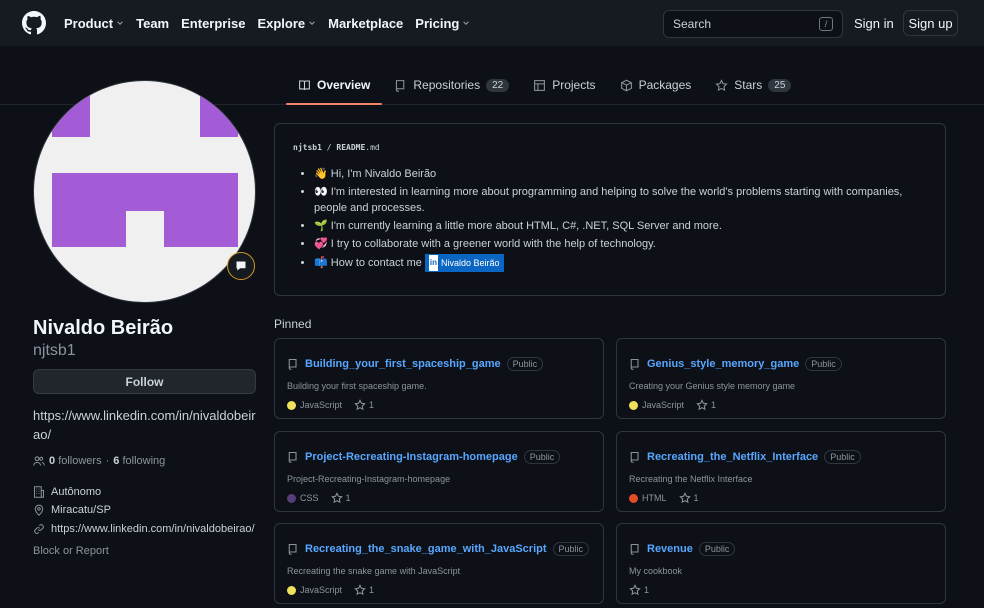 Image resolution: width=984 pixels, height=608 pixels. I want to click on tab-label: Packages, so click(665, 85).